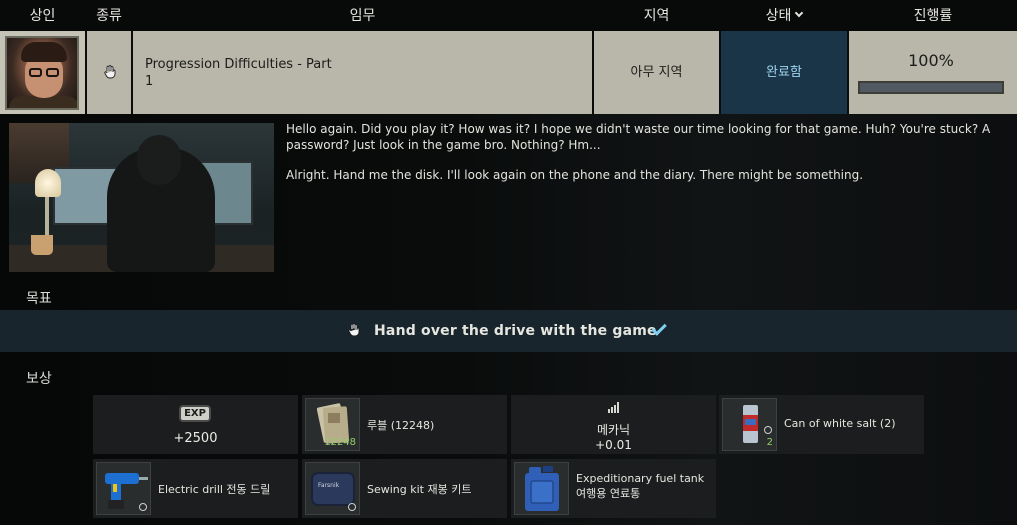  Describe the element at coordinates (109, 15) in the screenshot. I see `header-type: 종류` at that location.